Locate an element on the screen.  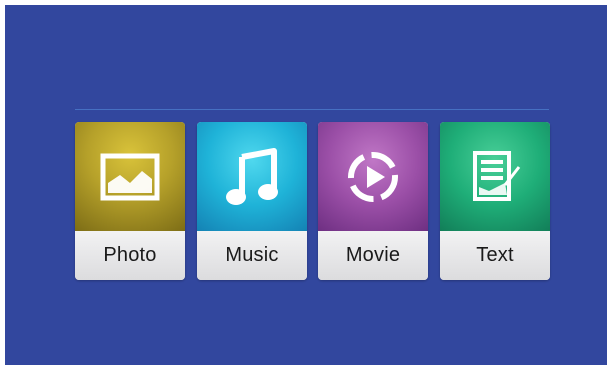
text-tile-art is located at coordinates (495, 176).